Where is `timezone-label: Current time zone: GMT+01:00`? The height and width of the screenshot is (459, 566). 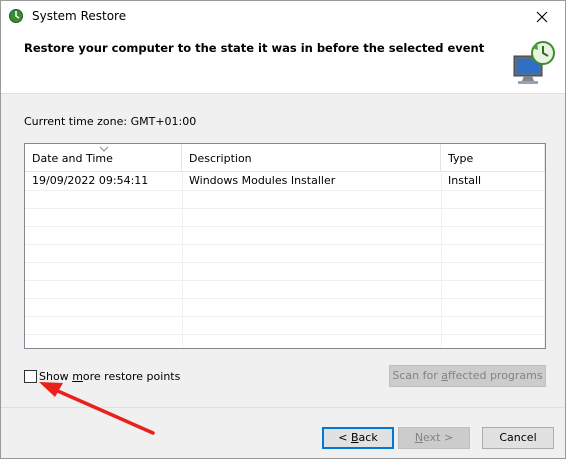 timezone-label: Current time zone: GMT+01:00 is located at coordinates (110, 121).